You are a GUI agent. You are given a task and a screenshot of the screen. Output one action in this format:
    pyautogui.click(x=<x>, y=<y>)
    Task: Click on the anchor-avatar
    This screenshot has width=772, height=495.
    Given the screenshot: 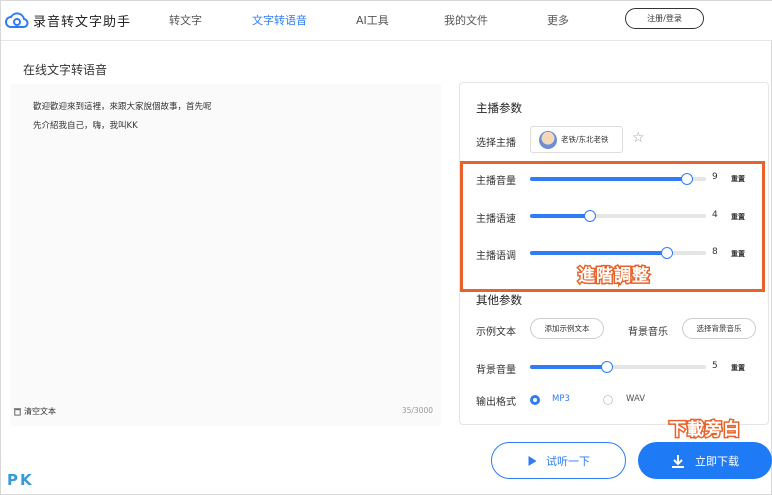 What is the action you would take?
    pyautogui.click(x=548, y=139)
    